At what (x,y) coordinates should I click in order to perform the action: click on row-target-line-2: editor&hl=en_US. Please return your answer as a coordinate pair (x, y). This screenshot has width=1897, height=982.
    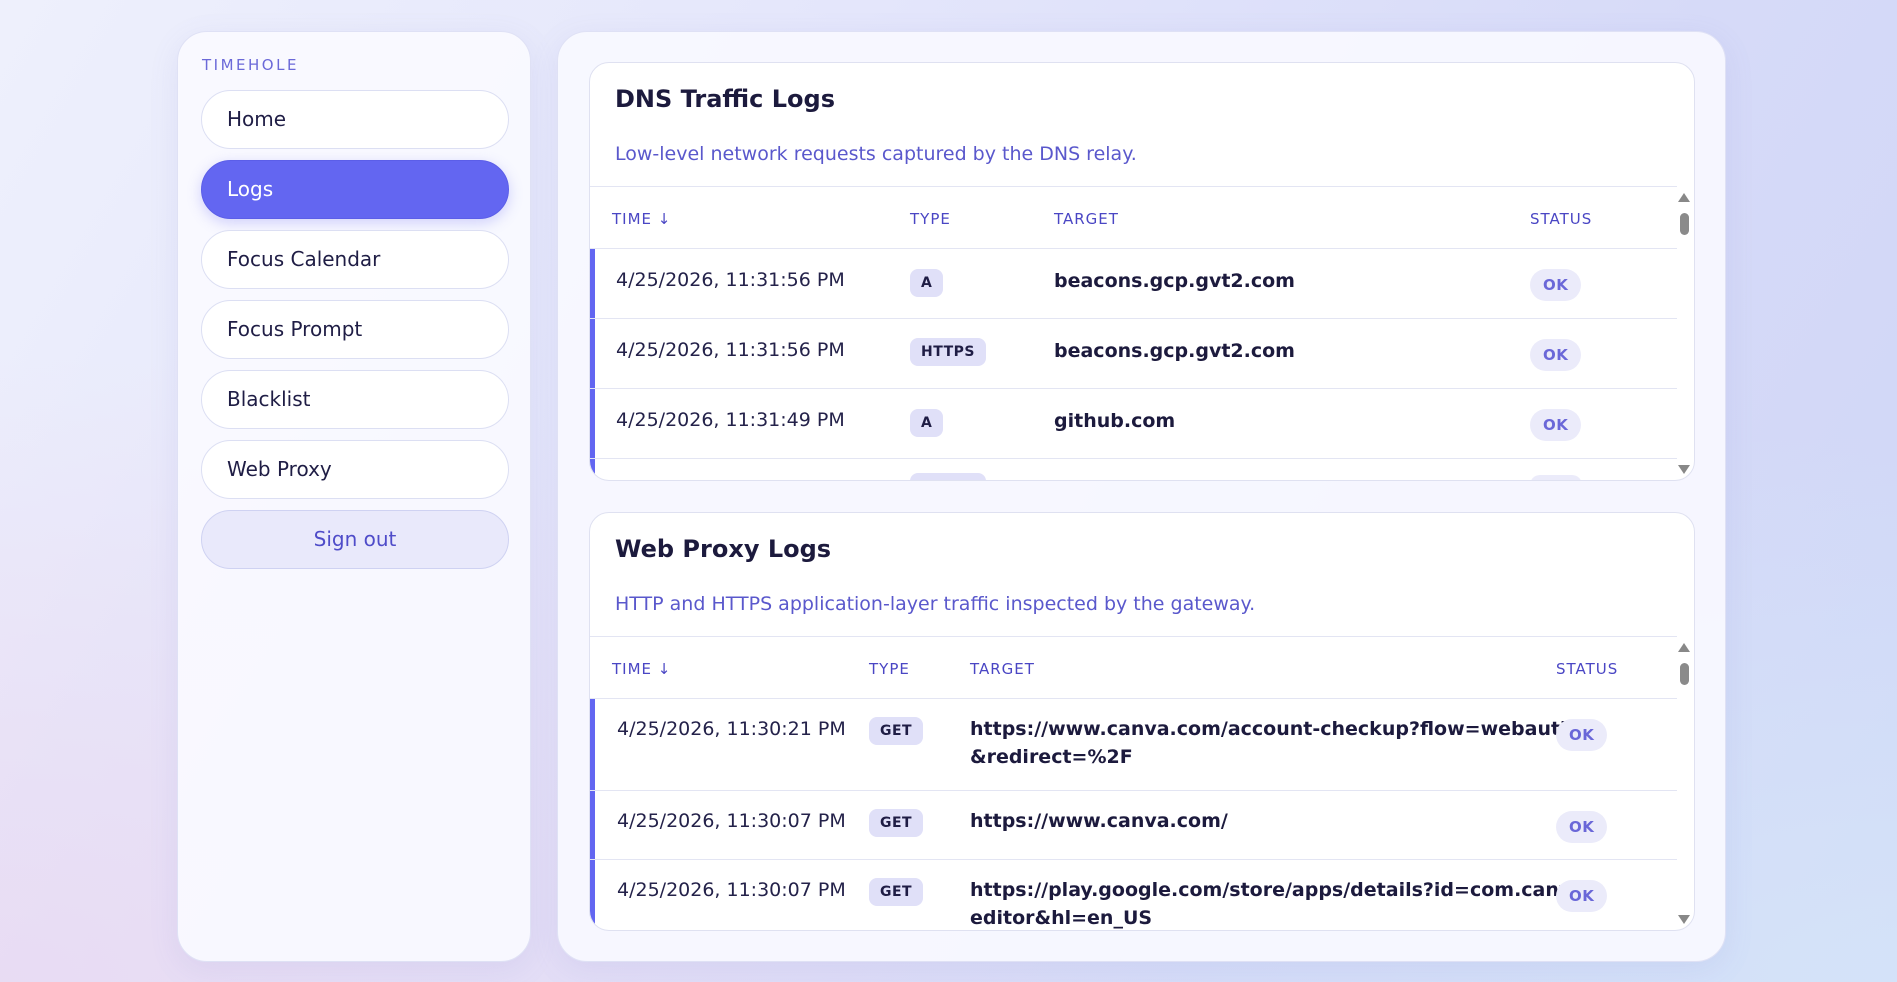
    Looking at the image, I should click on (1061, 918).